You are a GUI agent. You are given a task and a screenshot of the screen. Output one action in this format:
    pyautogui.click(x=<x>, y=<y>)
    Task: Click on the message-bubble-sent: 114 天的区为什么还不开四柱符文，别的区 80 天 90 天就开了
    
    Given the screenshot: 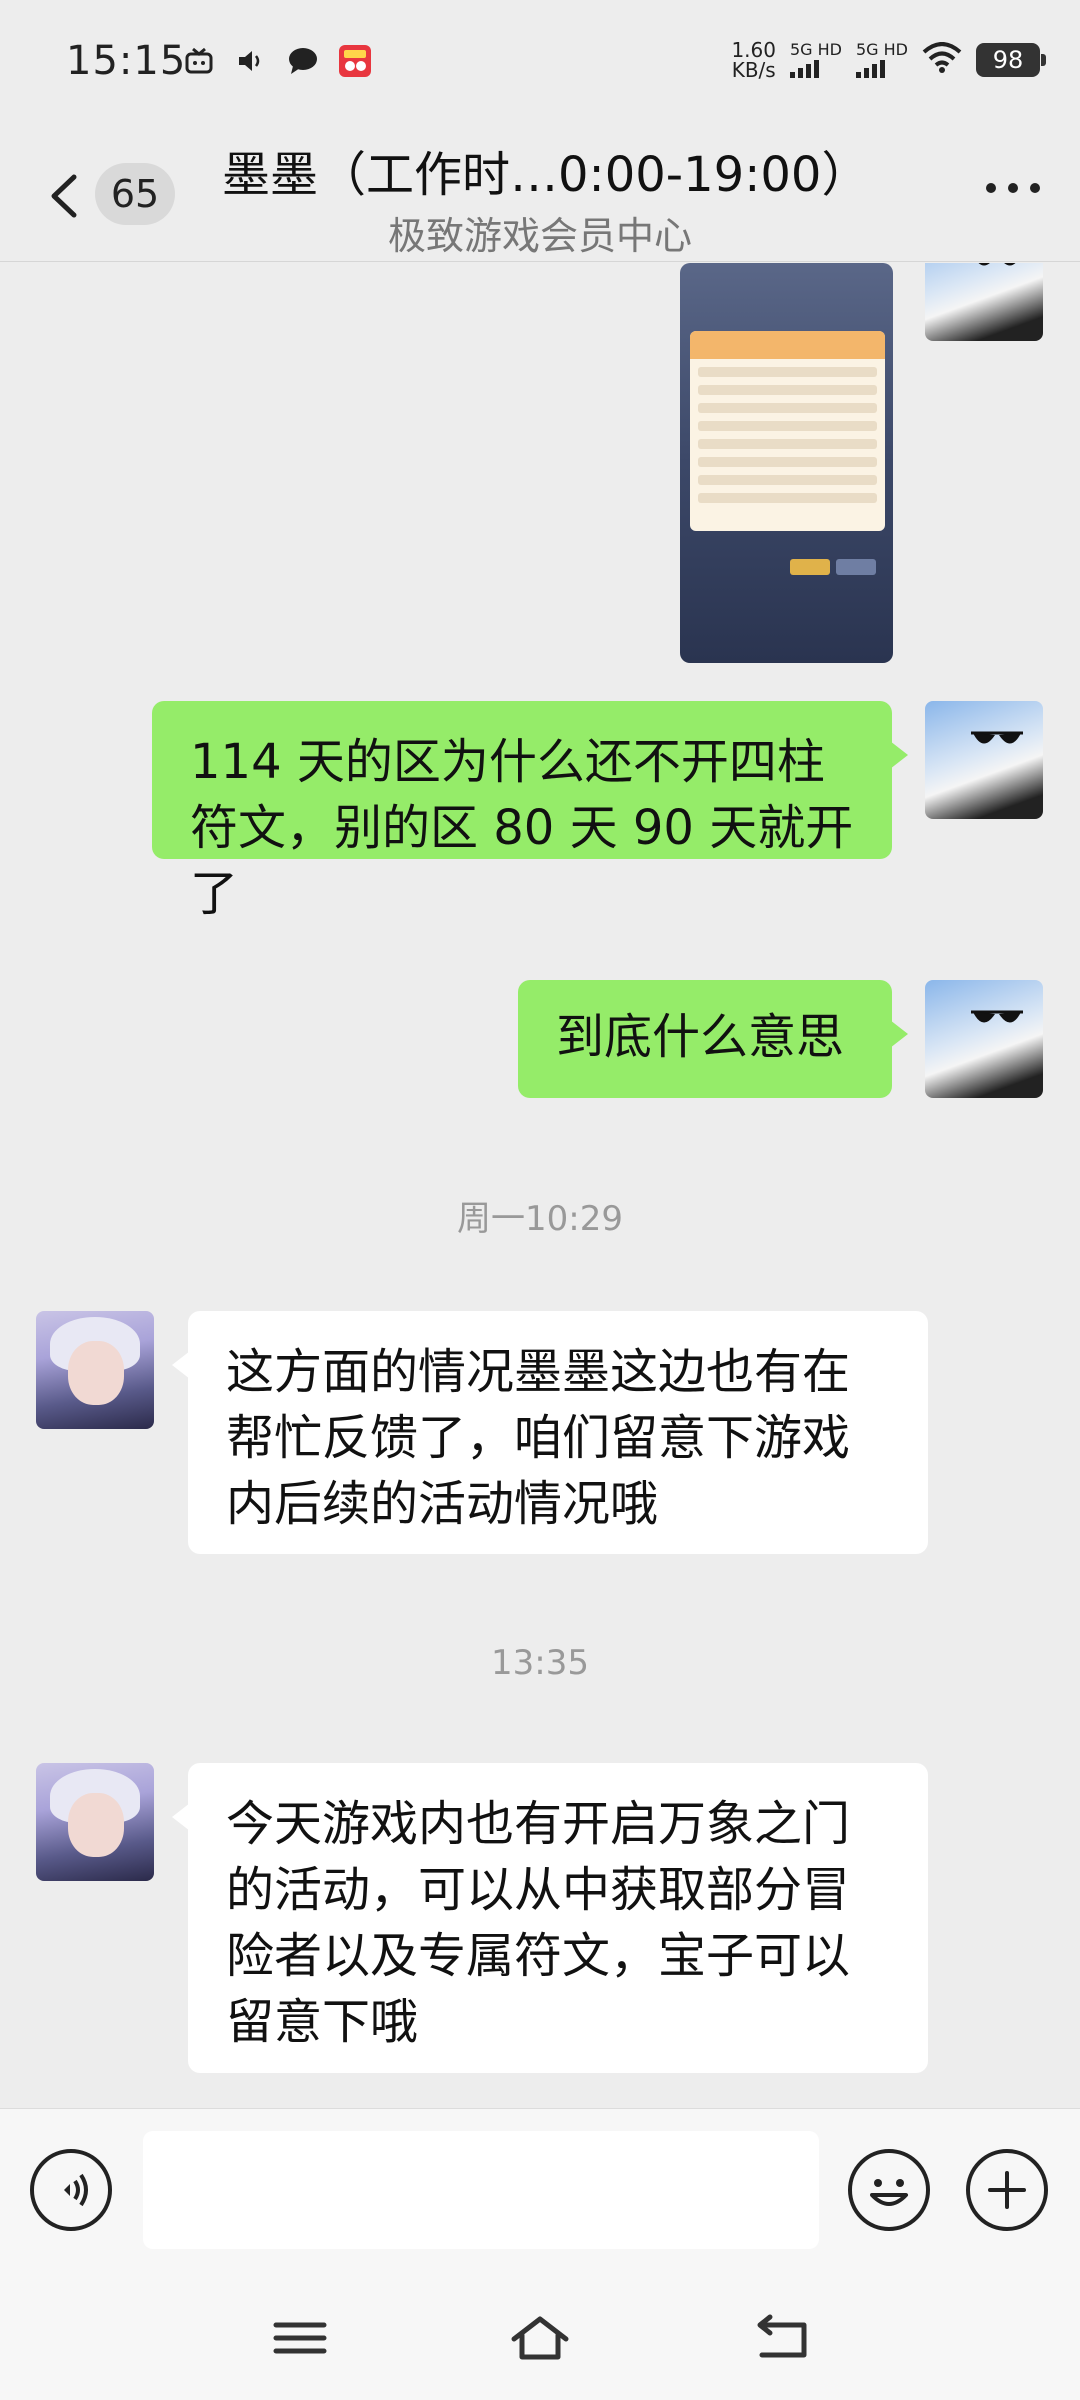 What is the action you would take?
    pyautogui.click(x=530, y=811)
    